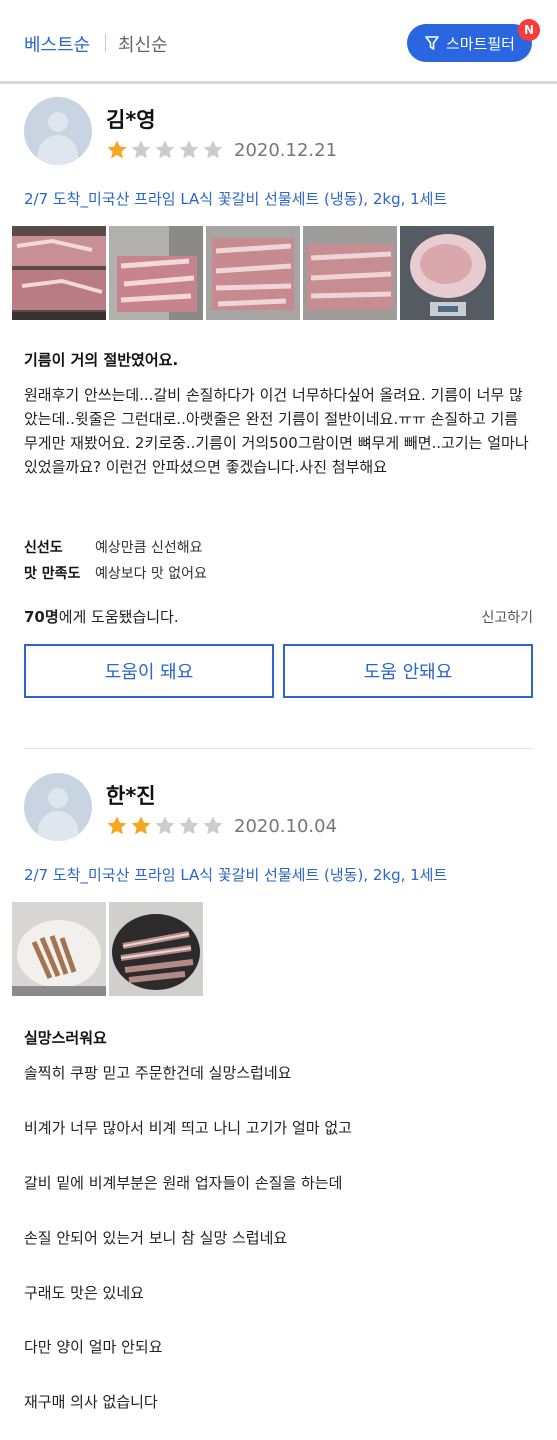 The image size is (557, 1440). I want to click on freshness-attribute: 신선도 예상만큼 신선해요, so click(113, 547).